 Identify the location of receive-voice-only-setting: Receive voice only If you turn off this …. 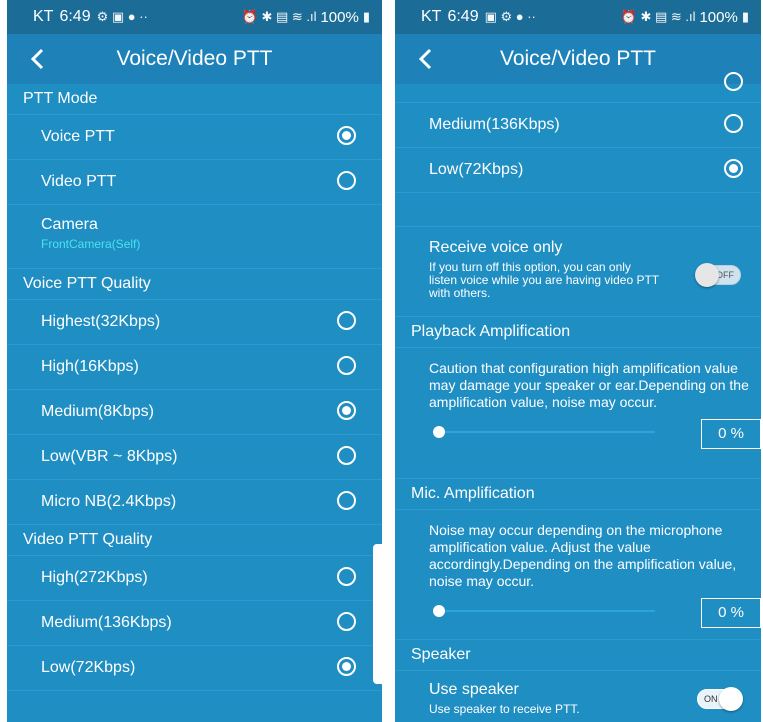
(578, 272).